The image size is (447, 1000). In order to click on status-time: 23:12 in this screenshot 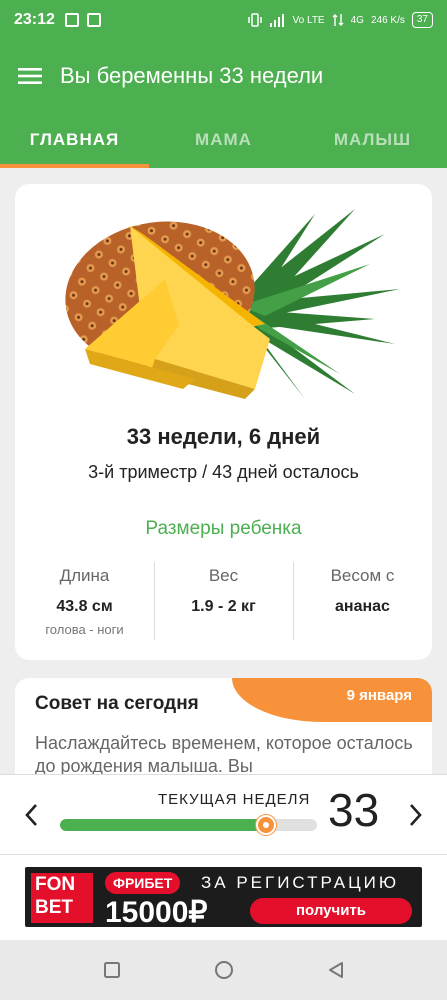, I will do `click(34, 19)`.